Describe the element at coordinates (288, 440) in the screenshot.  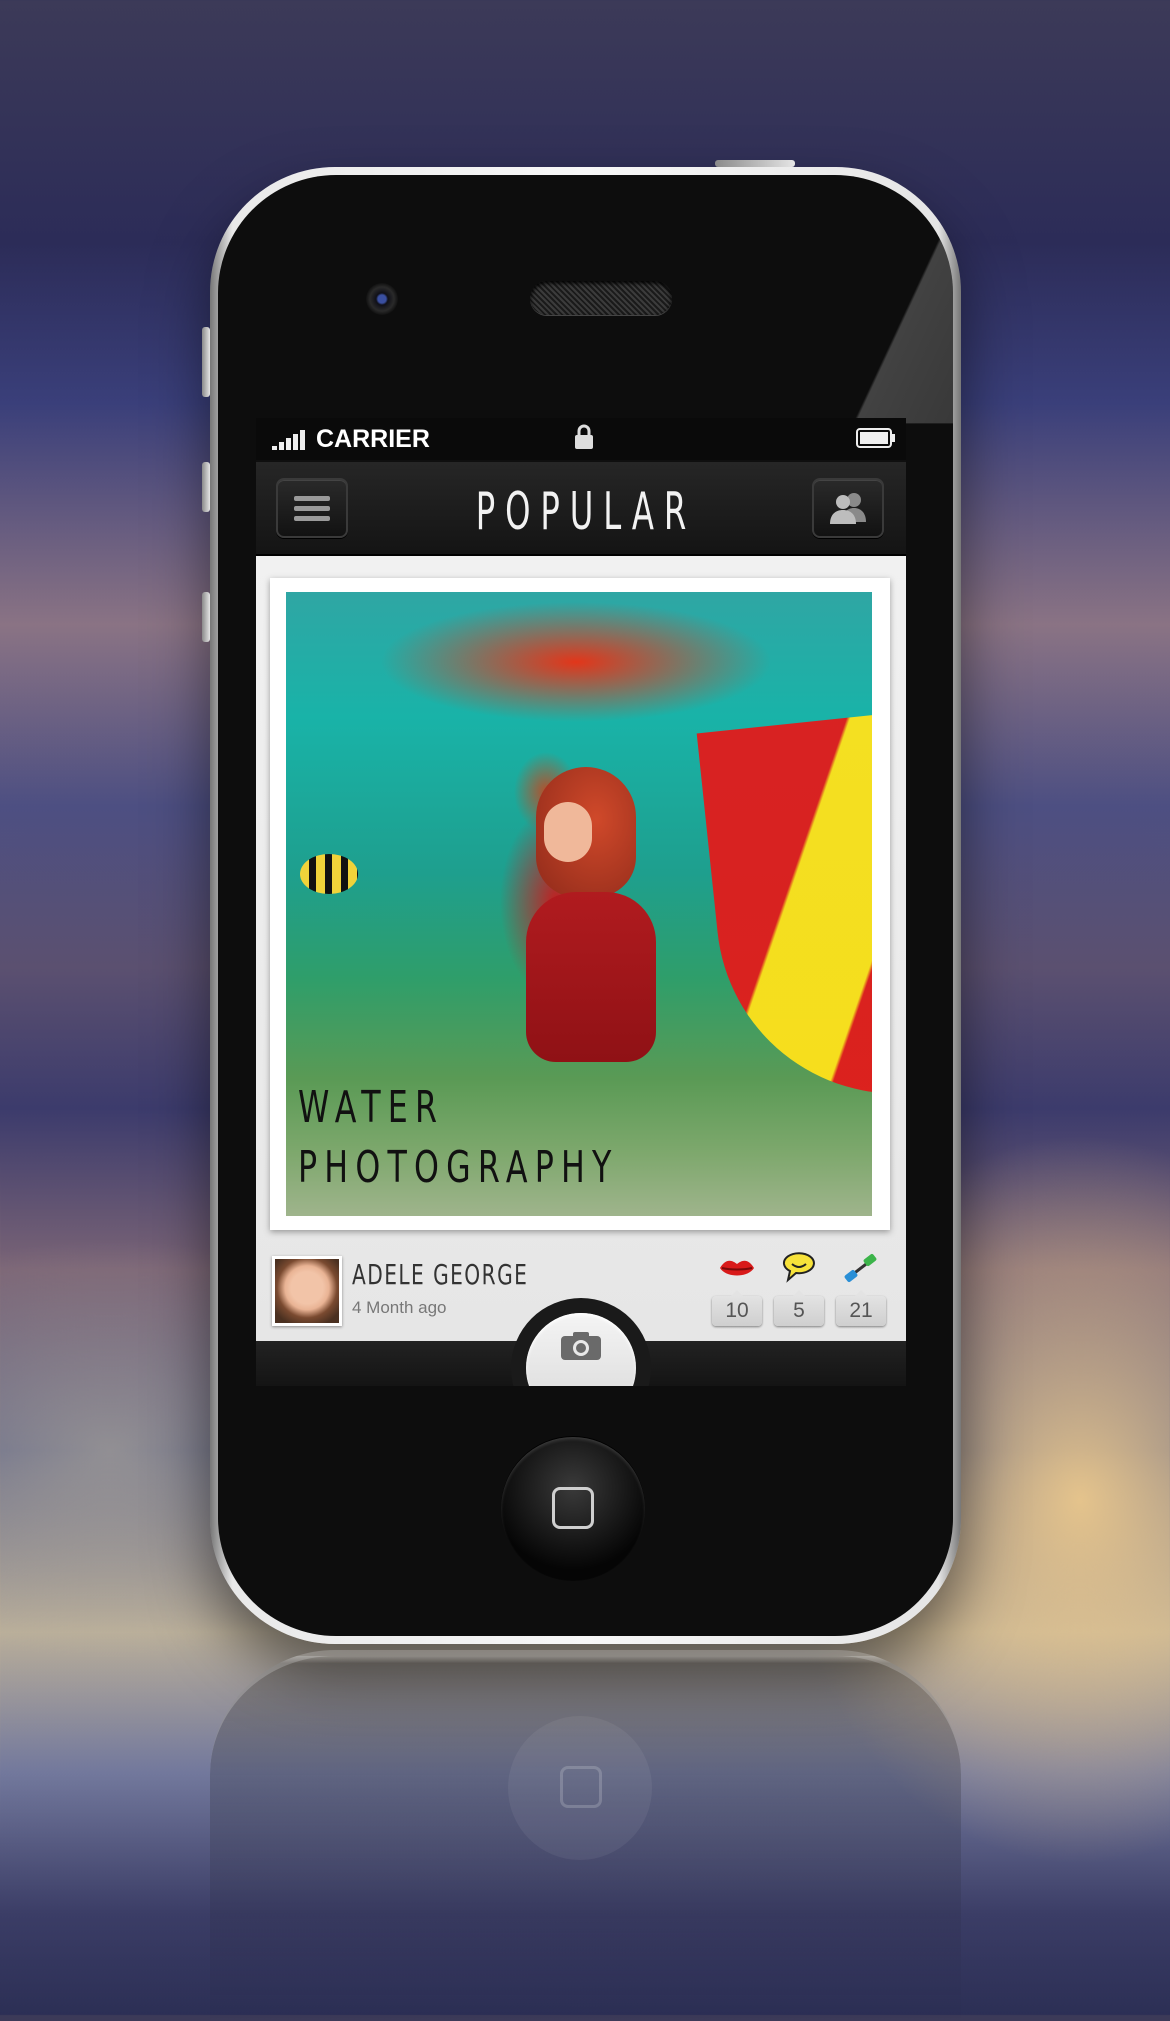
I see `signal-icon` at that location.